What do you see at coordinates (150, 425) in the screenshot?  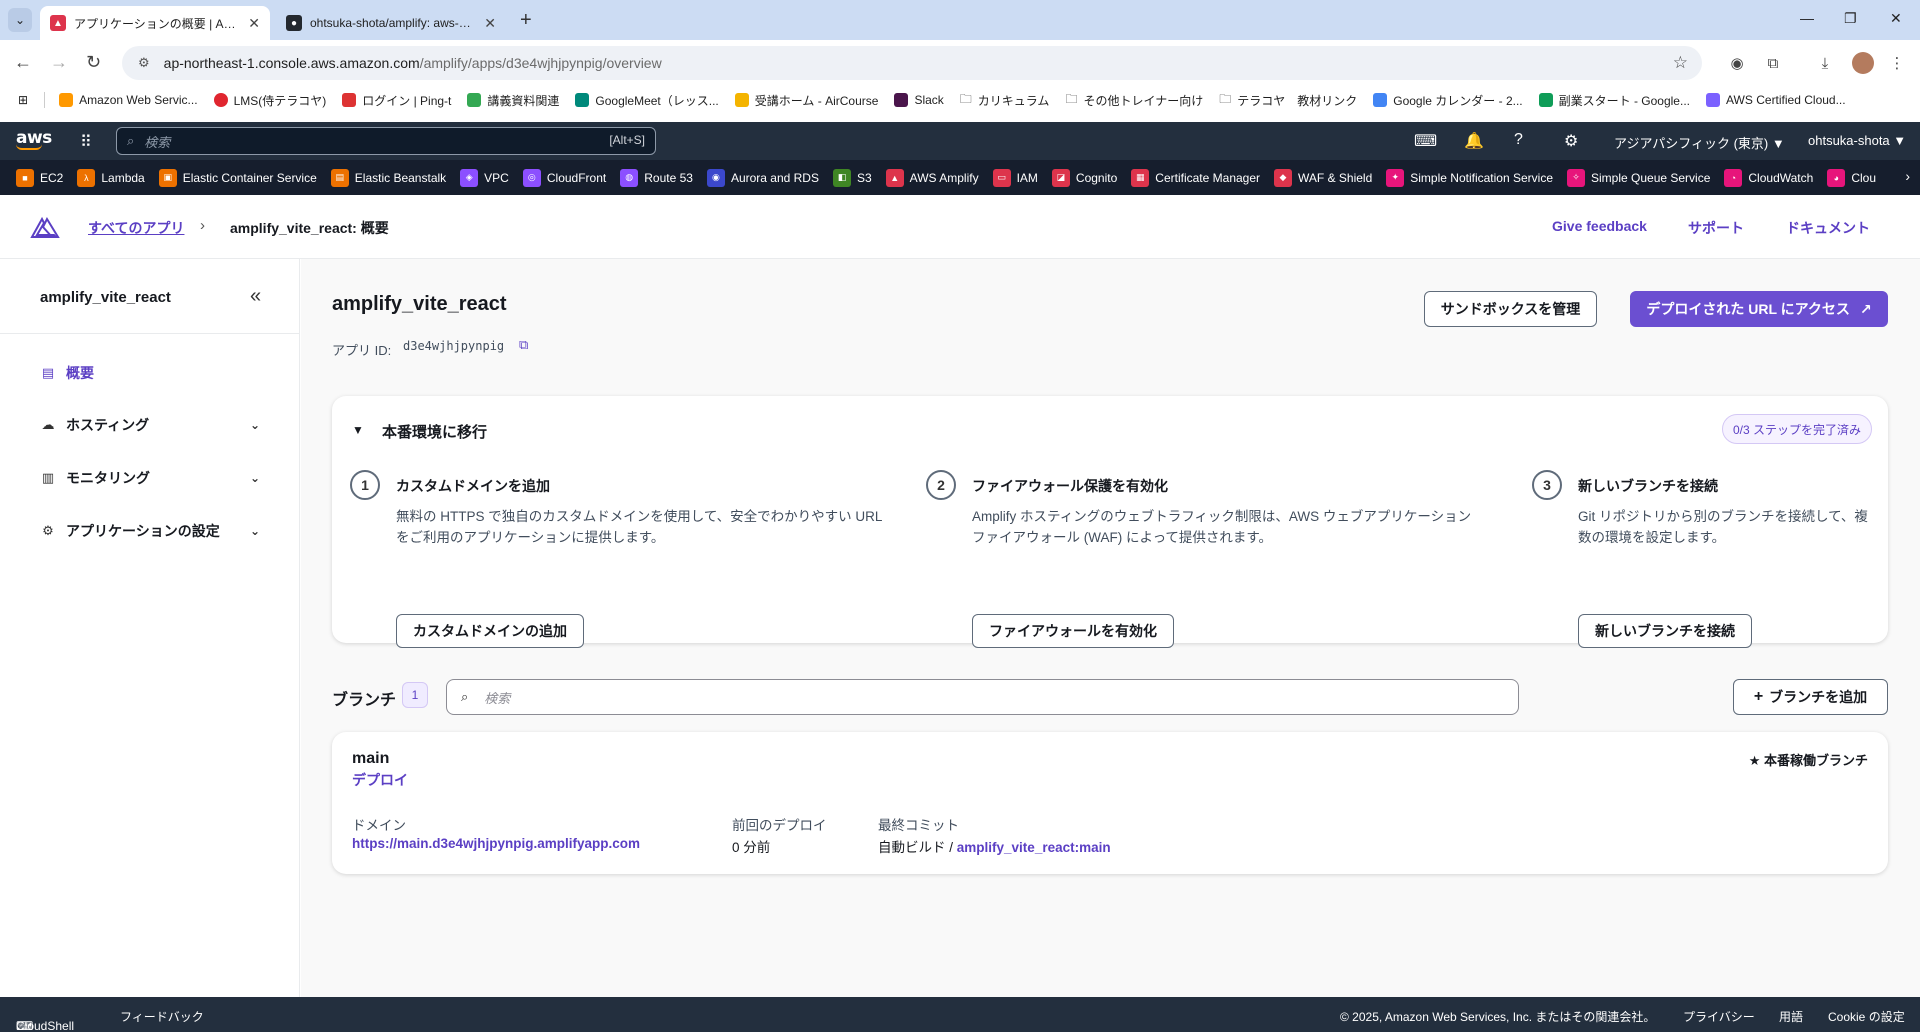 I see `sidebar-item-hosting: ☁ ホスティング ⌄` at bounding box center [150, 425].